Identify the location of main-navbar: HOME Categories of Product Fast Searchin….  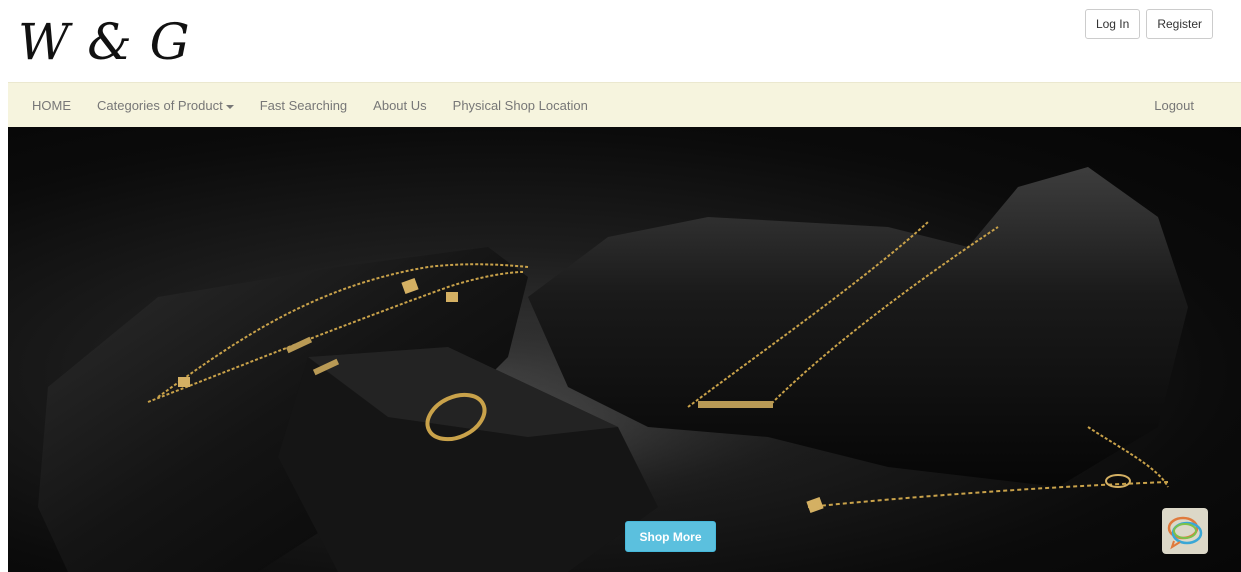
(624, 104).